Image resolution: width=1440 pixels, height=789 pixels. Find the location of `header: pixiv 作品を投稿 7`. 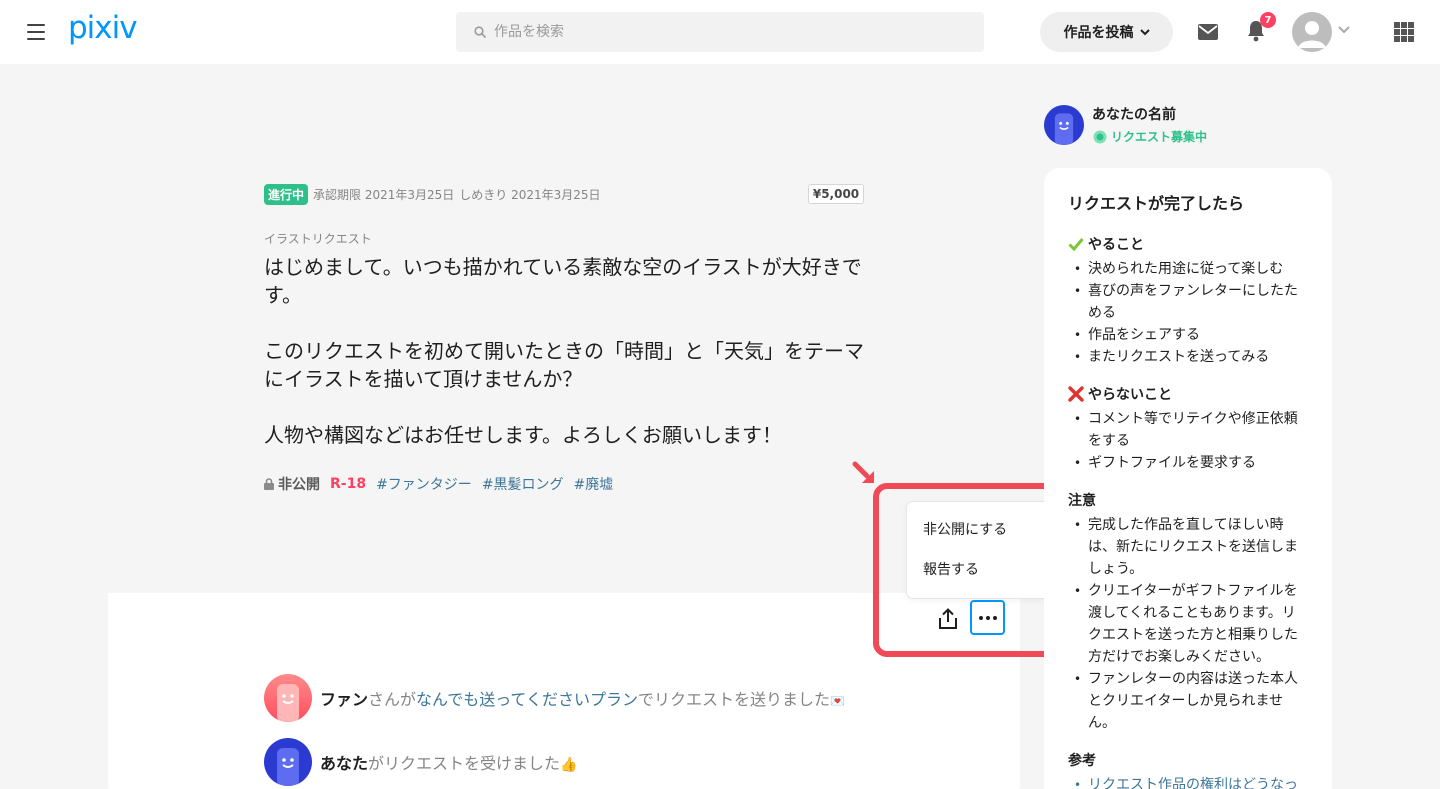

header: pixiv 作品を投稿 7 is located at coordinates (720, 32).